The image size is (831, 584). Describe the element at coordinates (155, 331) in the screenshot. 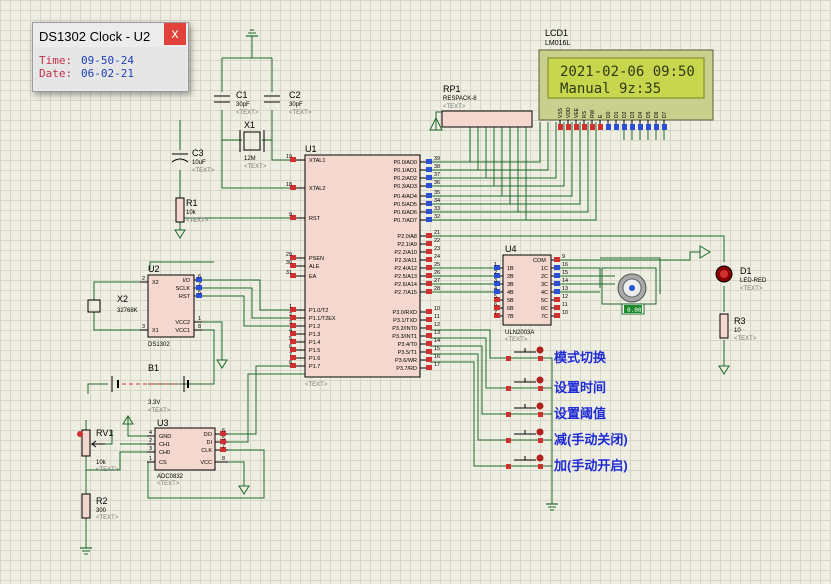

I see `u2-pin-name: X1` at that location.